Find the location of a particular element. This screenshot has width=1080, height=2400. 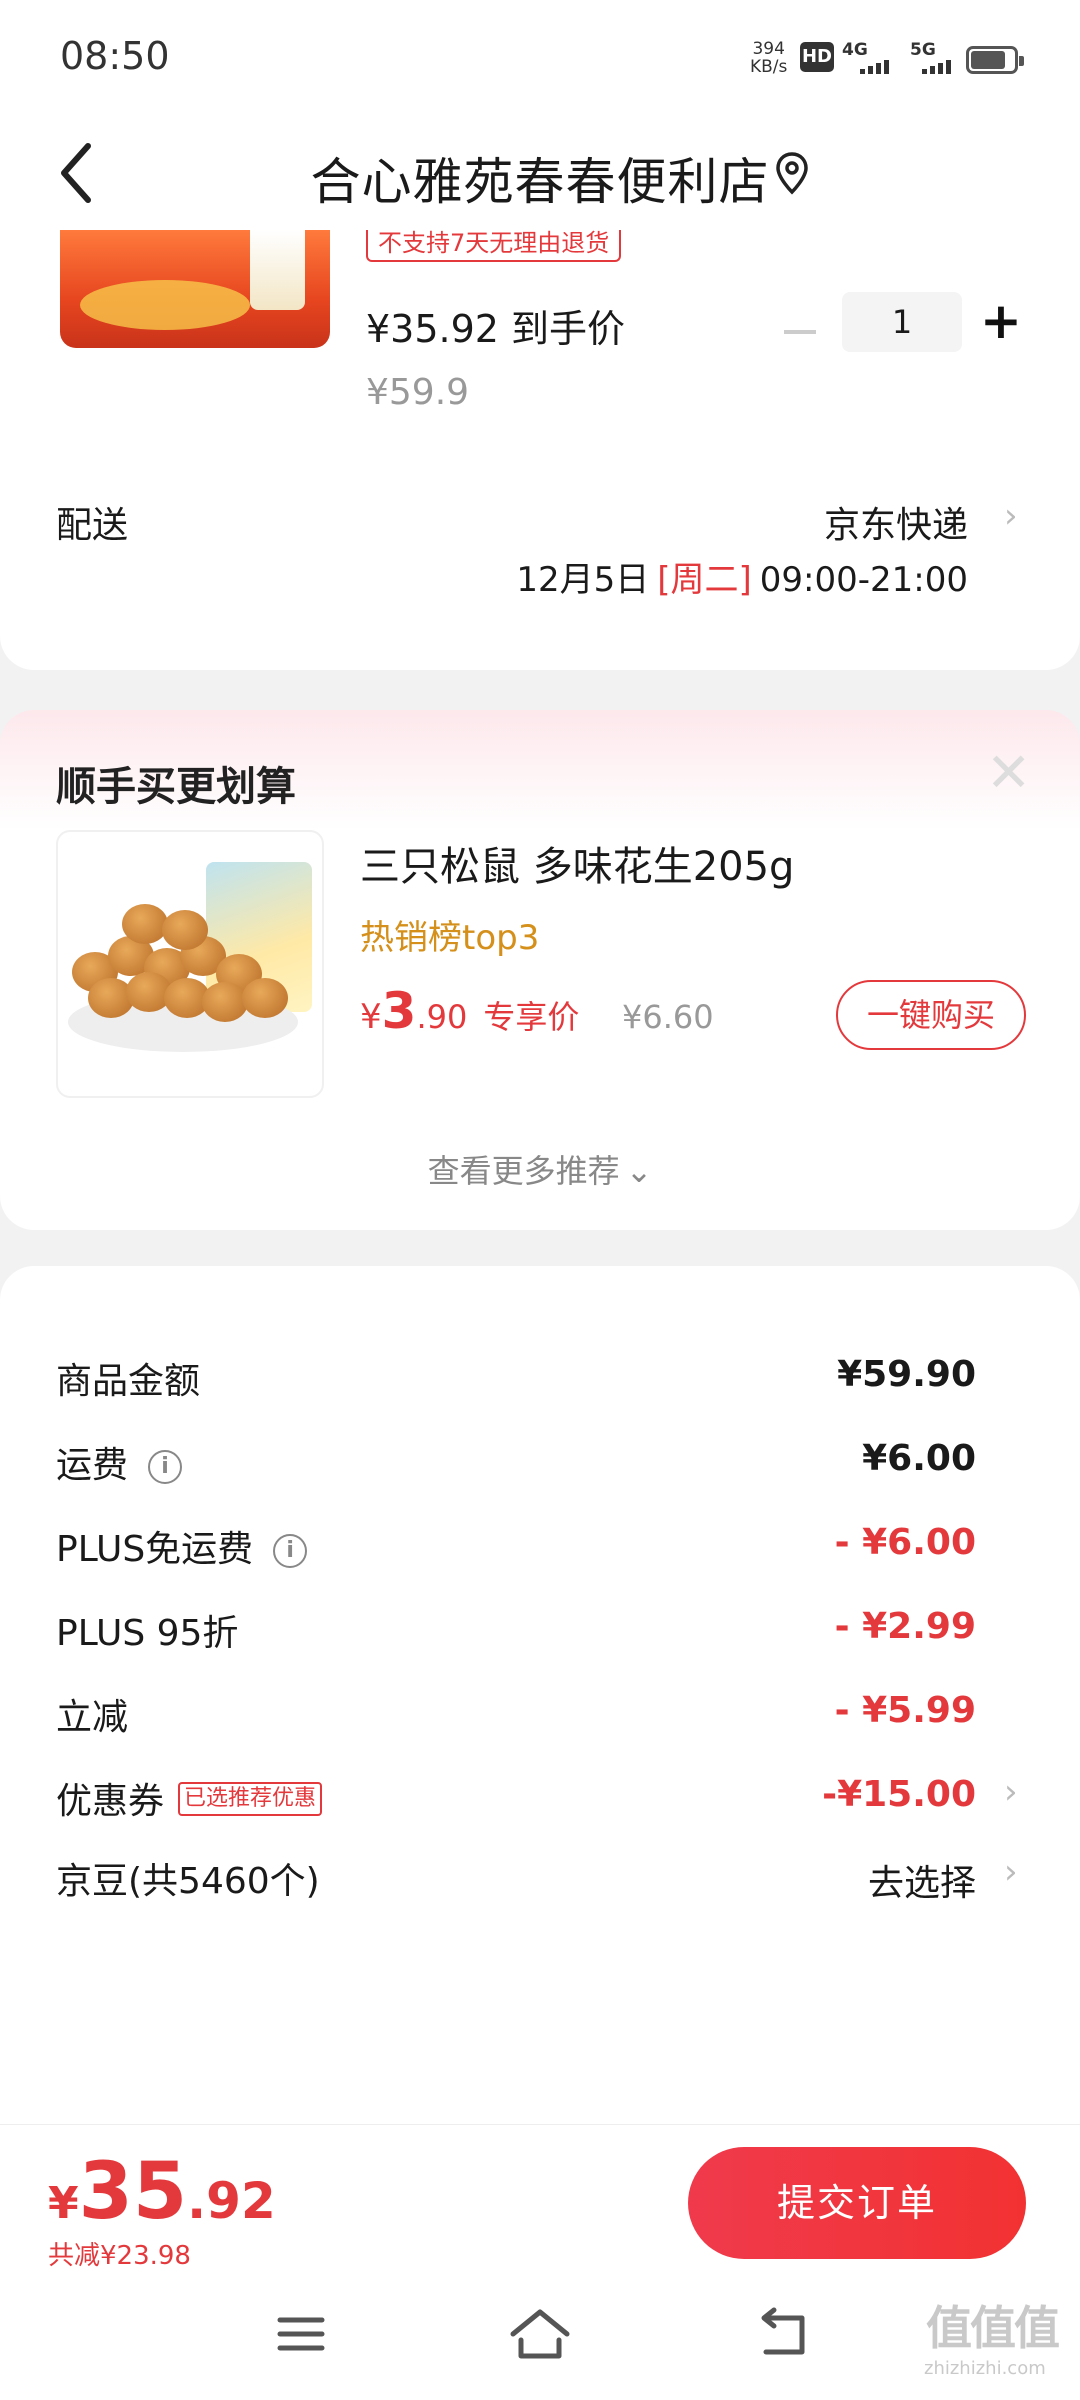

delivery-date: 12月5日 is located at coordinates (583, 580).